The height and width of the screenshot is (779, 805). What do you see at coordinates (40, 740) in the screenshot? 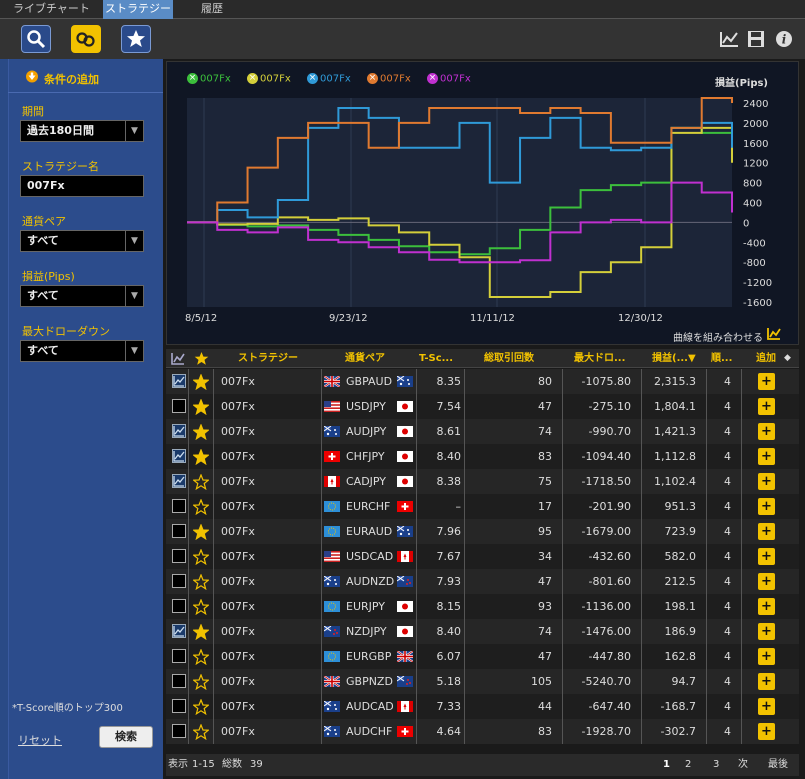
I see `reset-link: リセット` at bounding box center [40, 740].